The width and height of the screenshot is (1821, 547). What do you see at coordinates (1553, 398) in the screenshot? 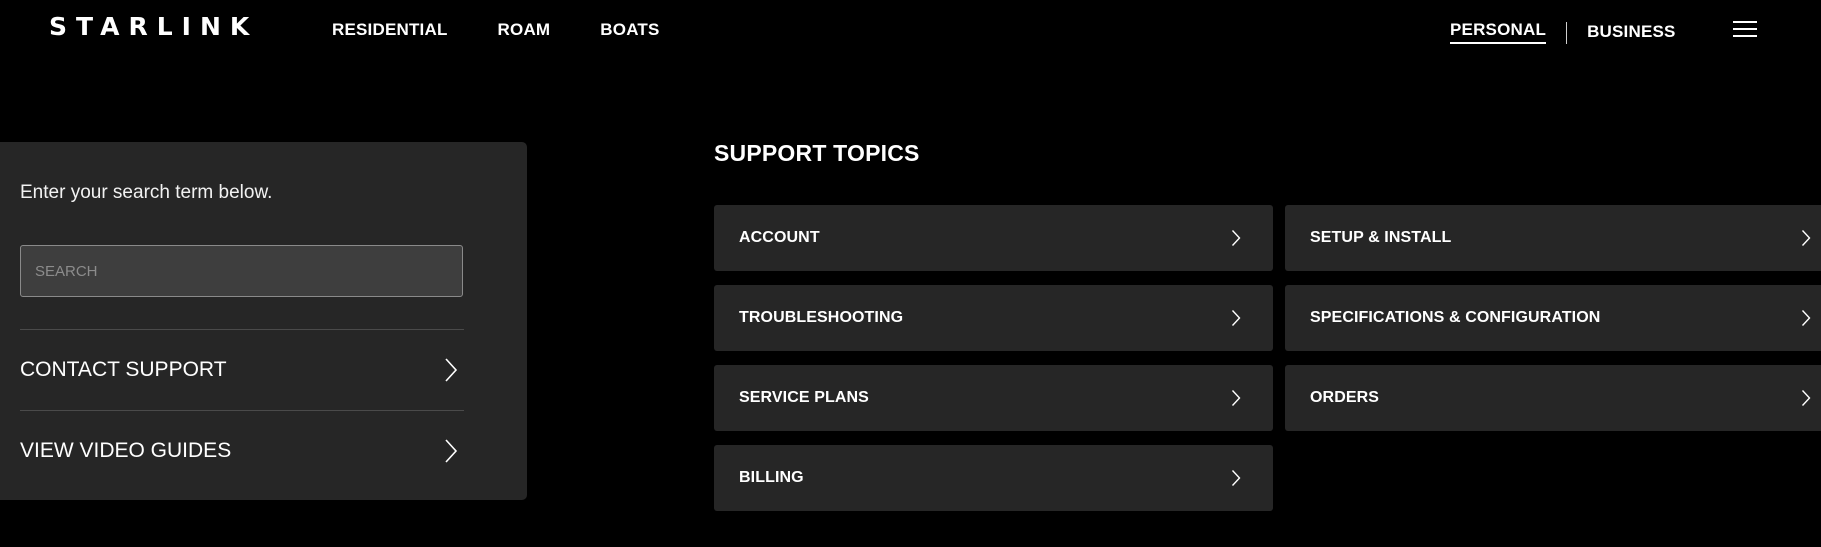
I see `topic-orders: ORDERS` at bounding box center [1553, 398].